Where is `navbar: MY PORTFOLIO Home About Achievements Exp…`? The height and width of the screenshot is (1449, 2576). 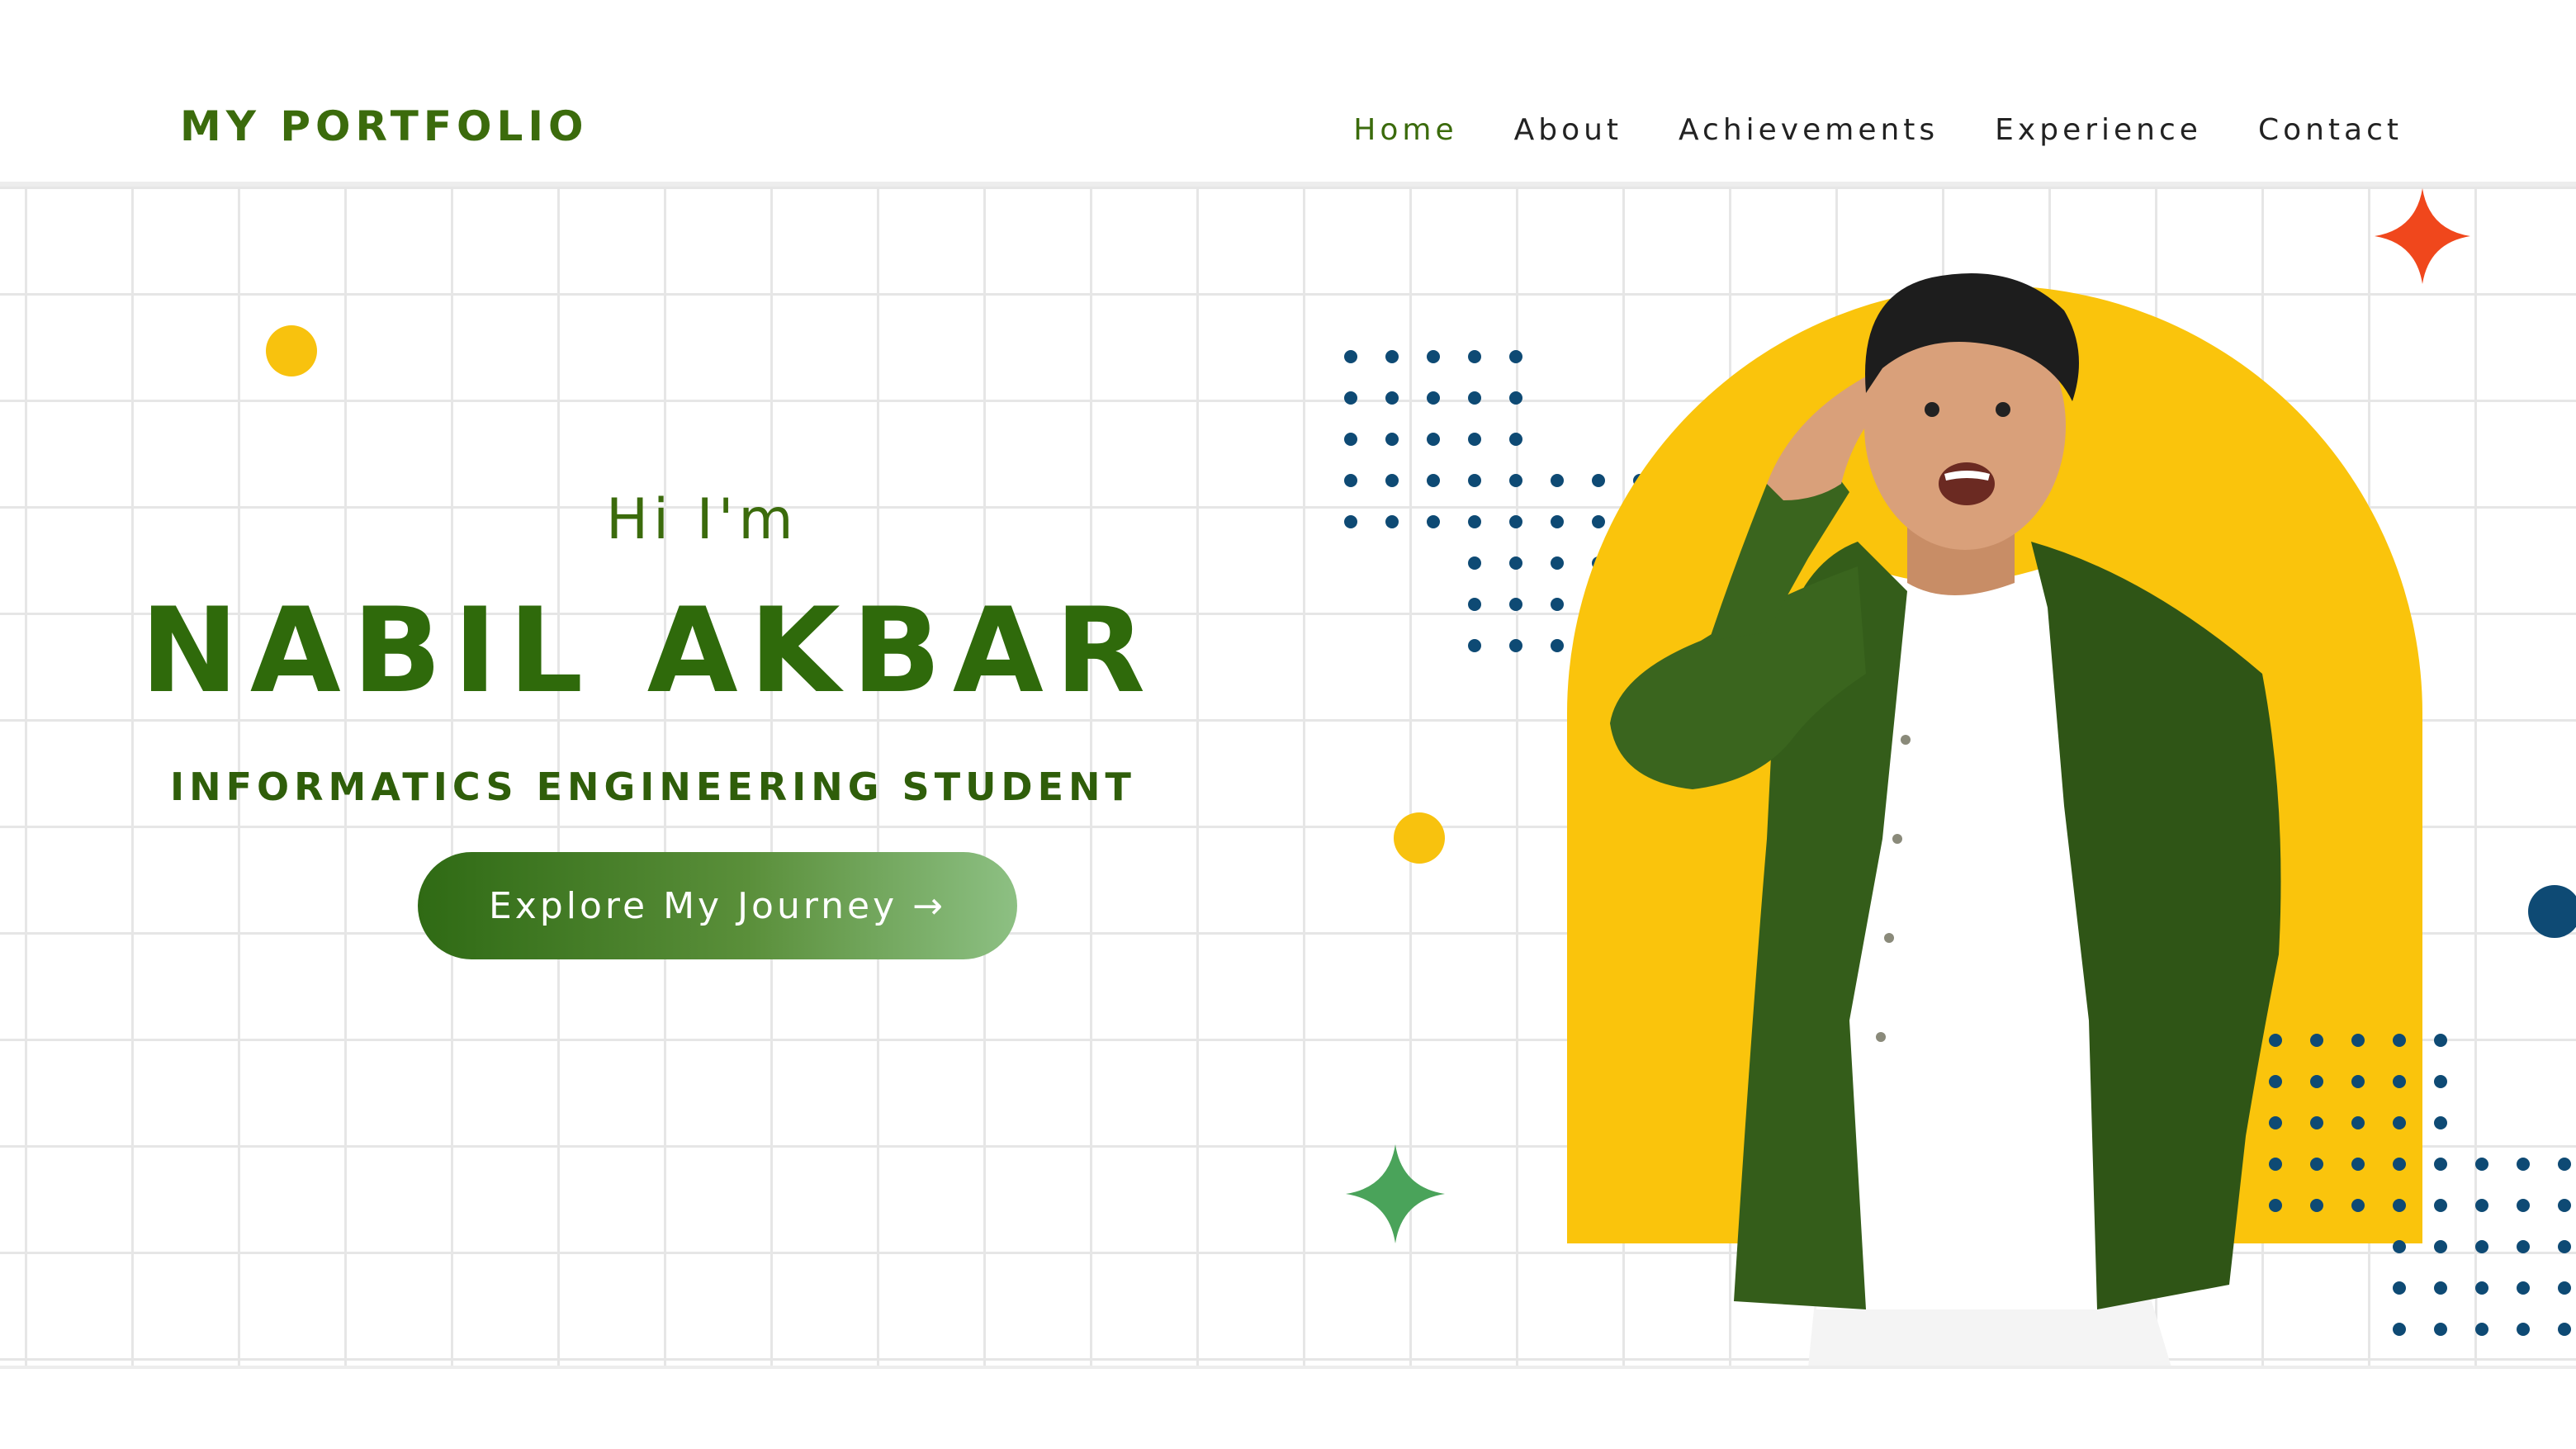 navbar: MY PORTFOLIO Home About Achievements Exp… is located at coordinates (1288, 93).